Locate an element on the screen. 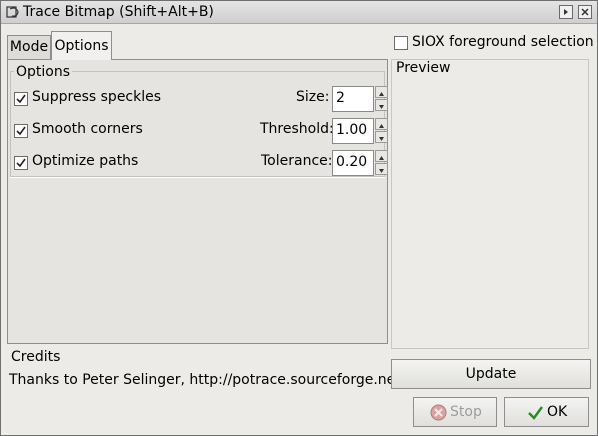  threshold-label: Threshold: is located at coordinates (297, 129).